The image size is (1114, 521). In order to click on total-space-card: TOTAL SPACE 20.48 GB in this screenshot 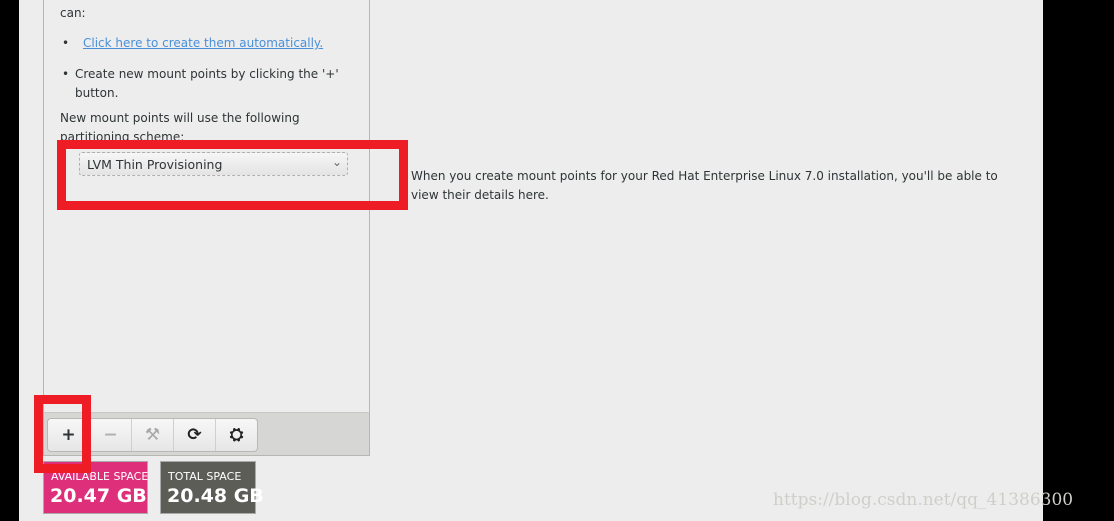, I will do `click(212, 487)`.